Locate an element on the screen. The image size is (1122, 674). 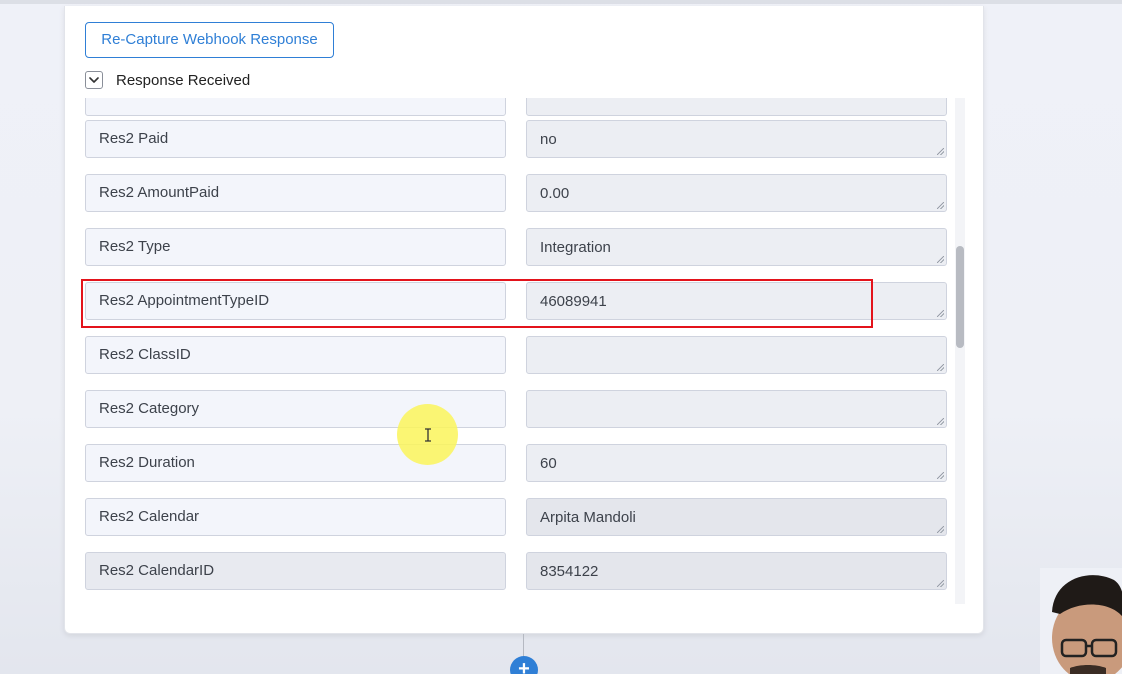
field-key: Res2 Paid is located at coordinates (295, 139).